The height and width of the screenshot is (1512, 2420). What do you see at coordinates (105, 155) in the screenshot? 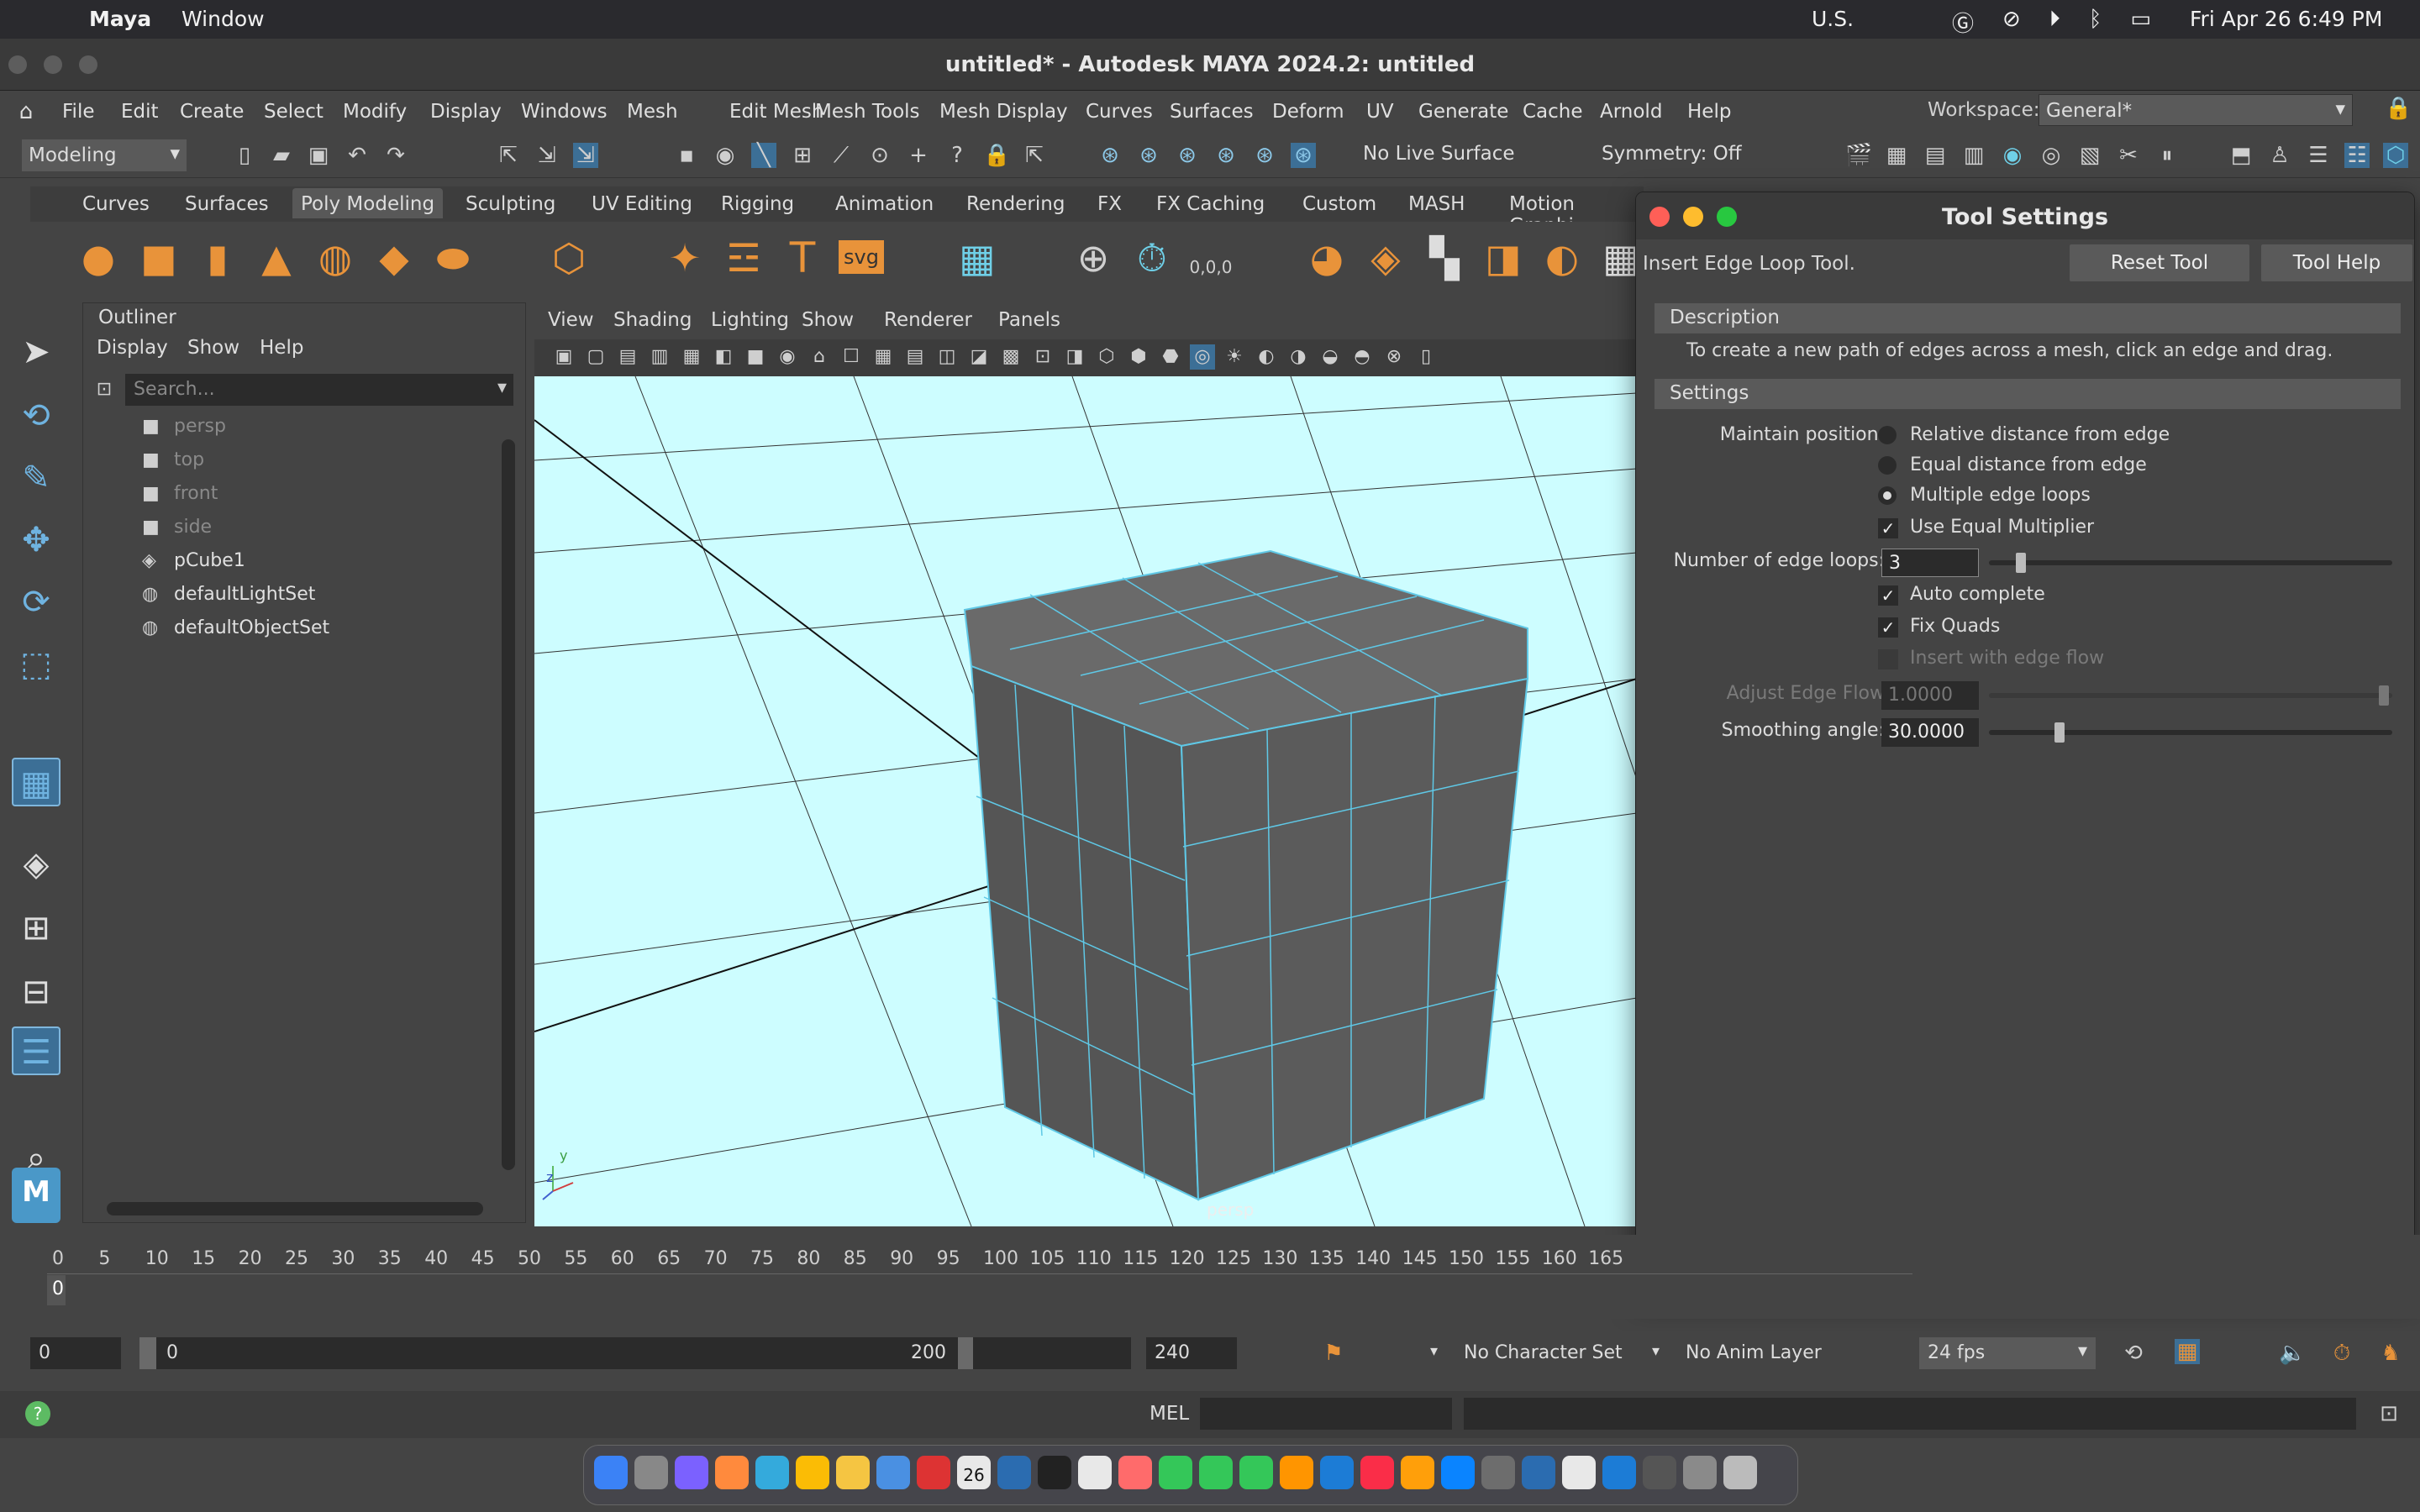
I see `menu-set-dropdown: Modeling ▾` at bounding box center [105, 155].